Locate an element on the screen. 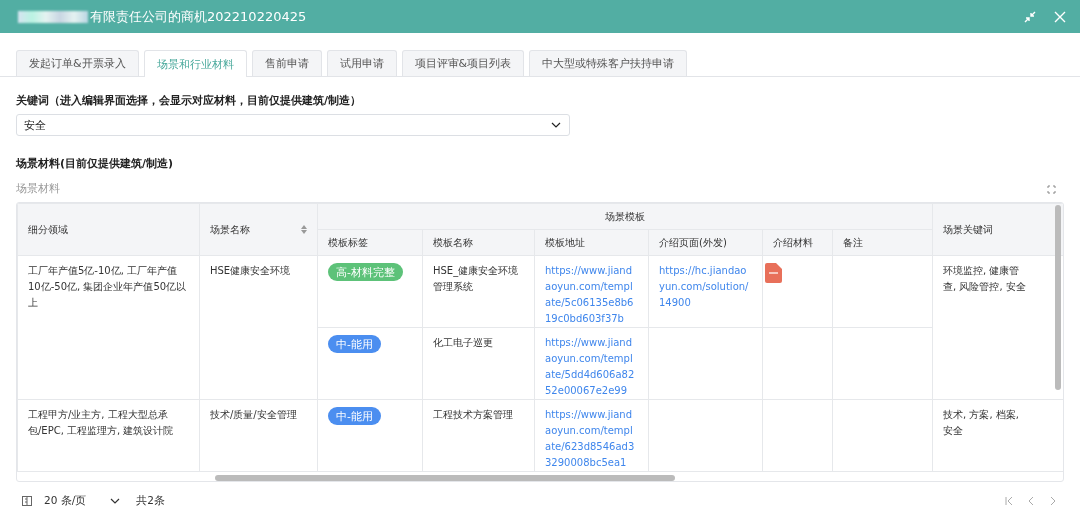 Image resolution: width=1080 pixels, height=522 pixels. section-heading: 场景材料(目前仅提供建筑/制造) is located at coordinates (95, 163).